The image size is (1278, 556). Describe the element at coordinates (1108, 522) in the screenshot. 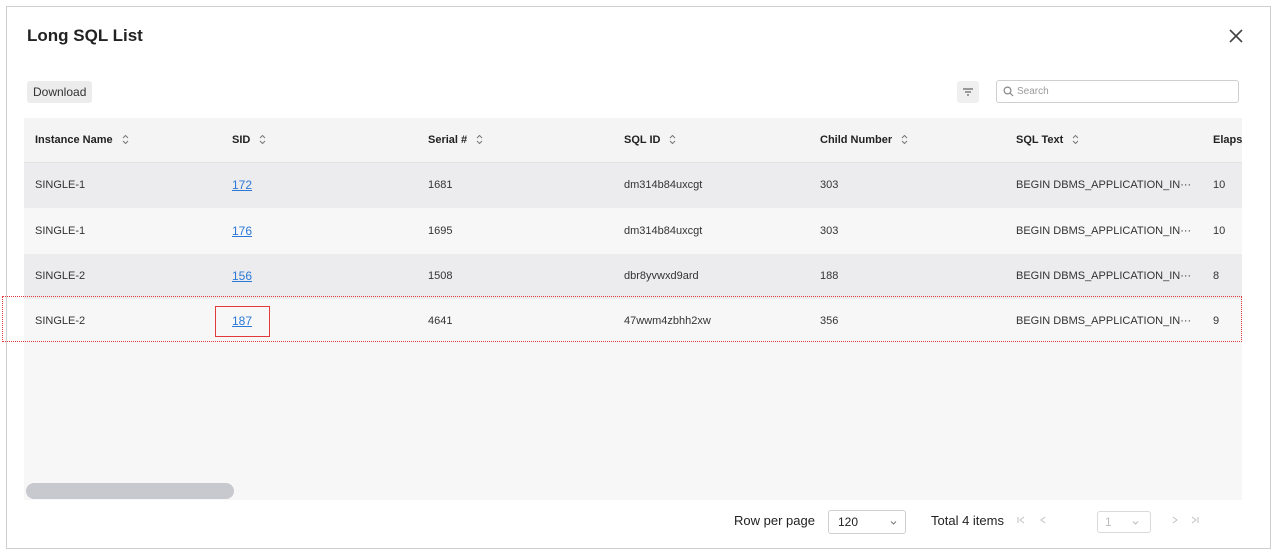

I see `current-page: 1` at that location.